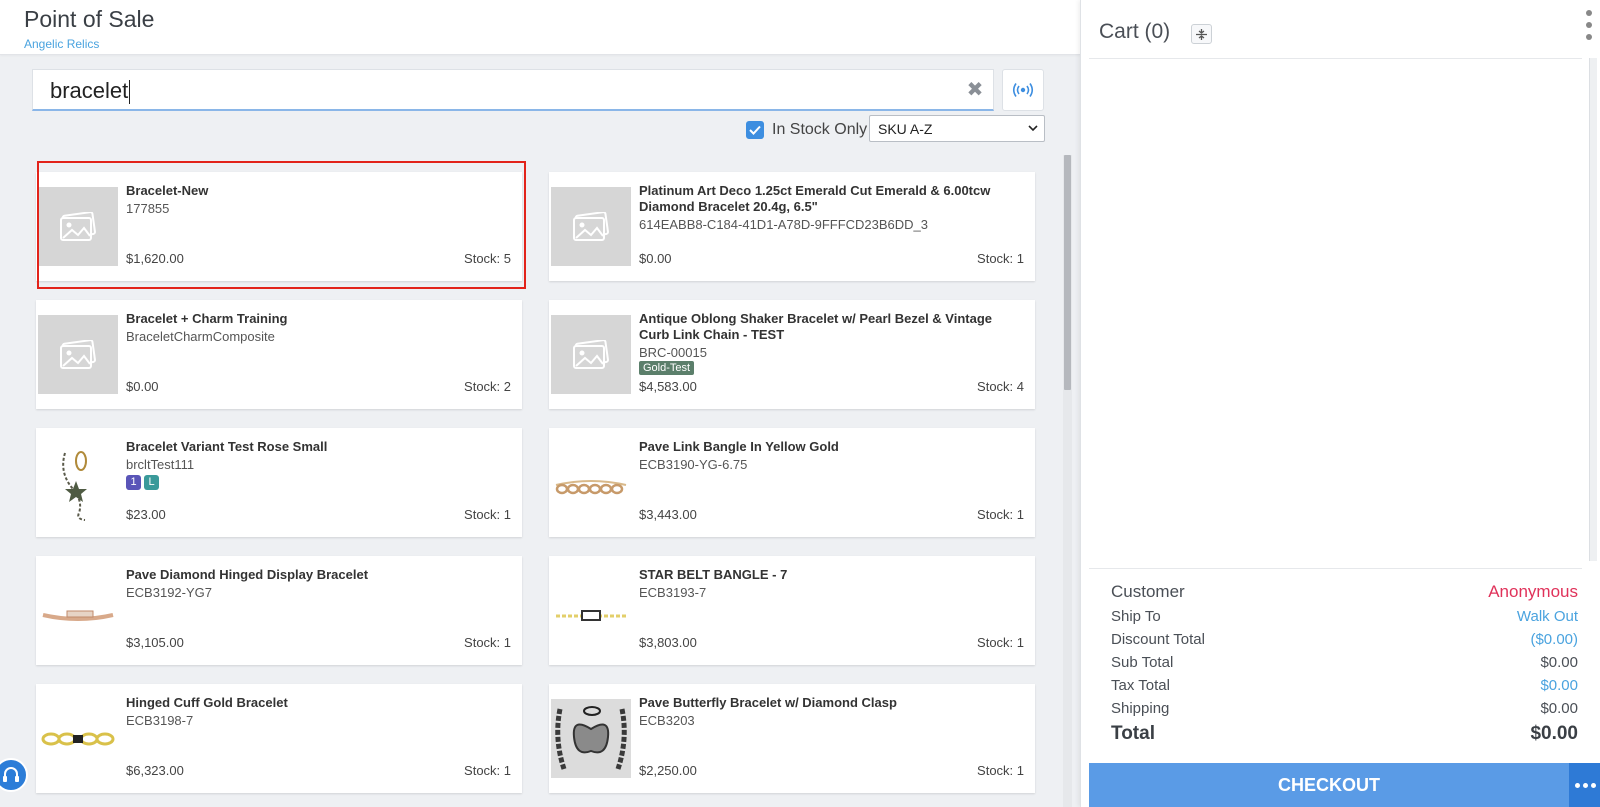 This screenshot has height=807, width=1600. What do you see at coordinates (513, 90) in the screenshot?
I see `search-input: bracelet ✖` at bounding box center [513, 90].